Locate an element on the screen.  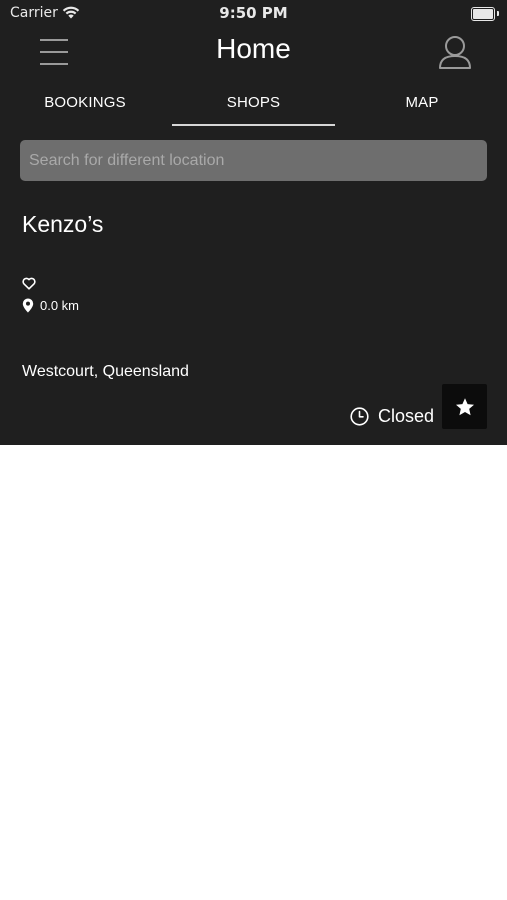
distance-row: 0.0 km is located at coordinates (50, 305).